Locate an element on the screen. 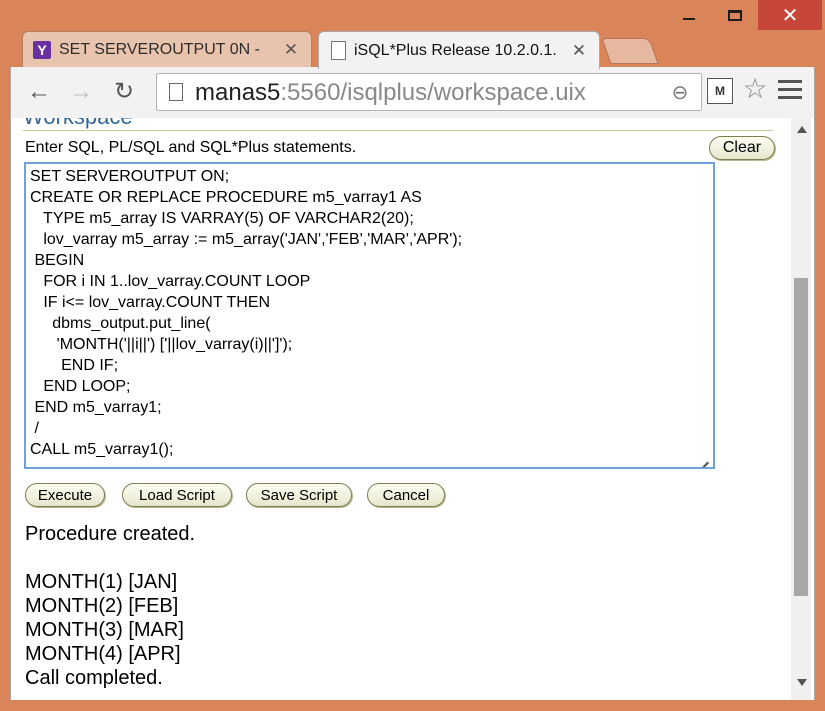 The width and height of the screenshot is (825, 711). cancel-button: Cancel is located at coordinates (406, 495).